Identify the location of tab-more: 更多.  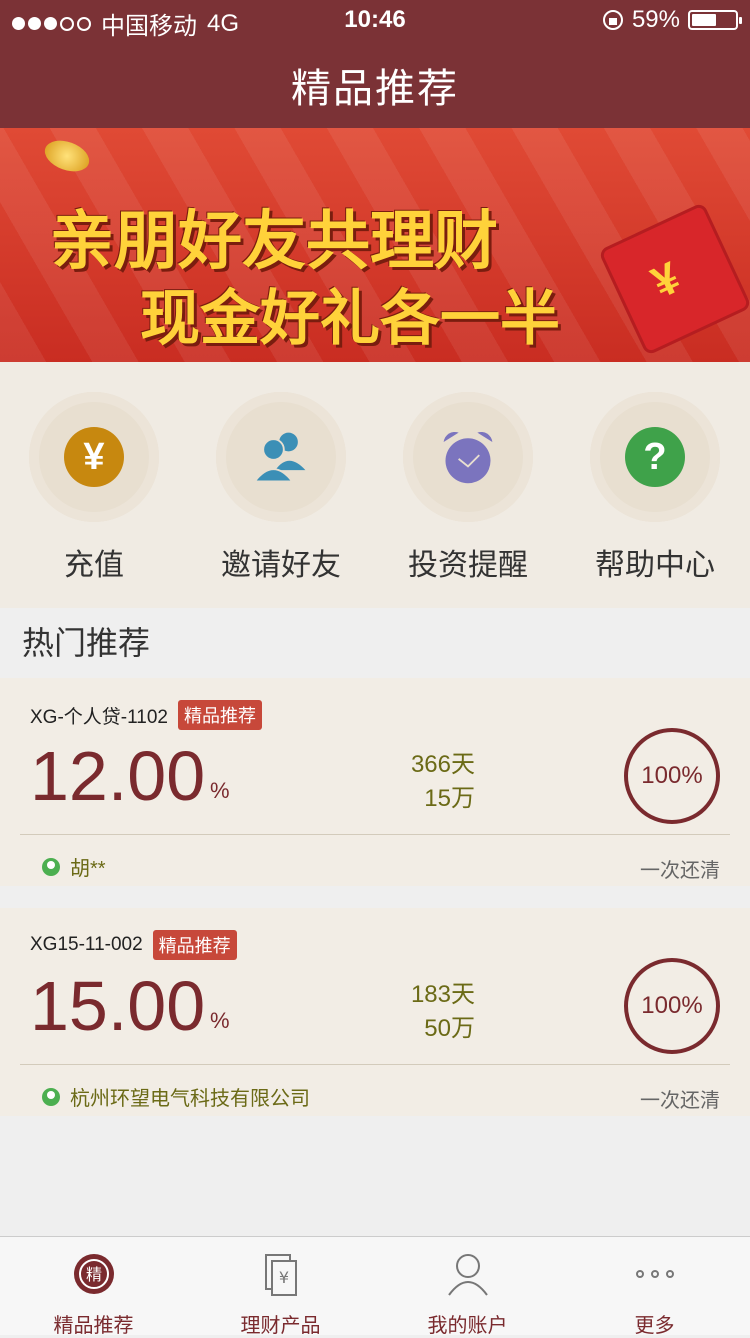
(654, 1287).